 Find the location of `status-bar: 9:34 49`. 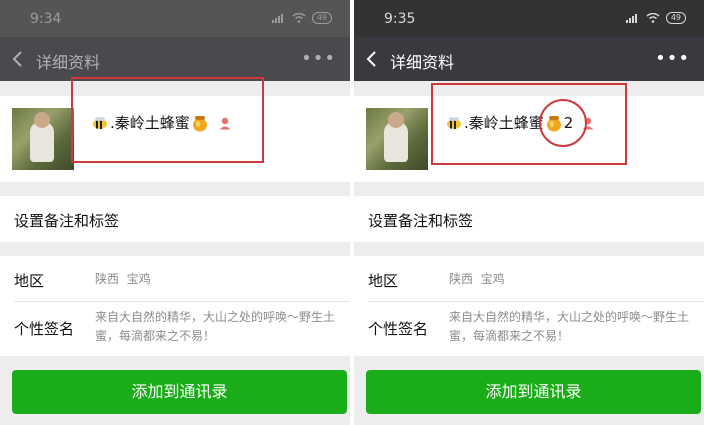

status-bar: 9:34 49 is located at coordinates (175, 18).